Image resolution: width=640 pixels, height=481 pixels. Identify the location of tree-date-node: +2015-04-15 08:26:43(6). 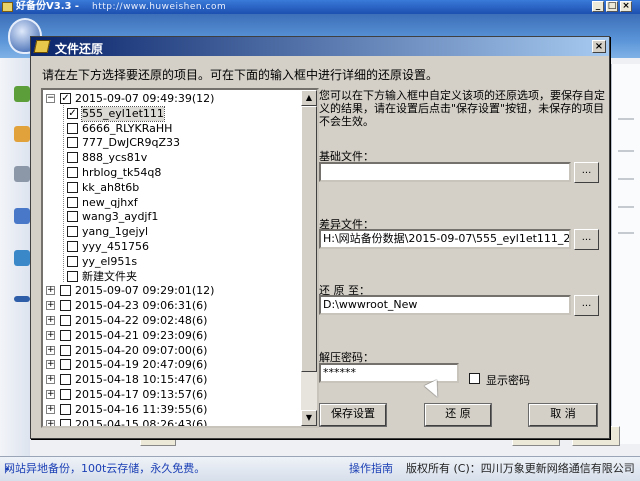
(172, 422).